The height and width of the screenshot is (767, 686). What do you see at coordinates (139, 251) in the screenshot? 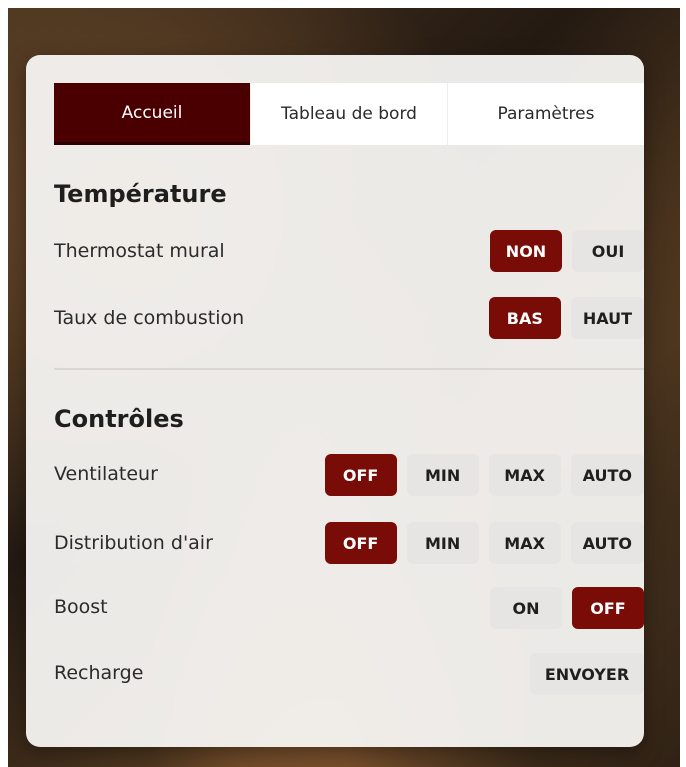
I see `thermostat-label: Thermostat mural` at bounding box center [139, 251].